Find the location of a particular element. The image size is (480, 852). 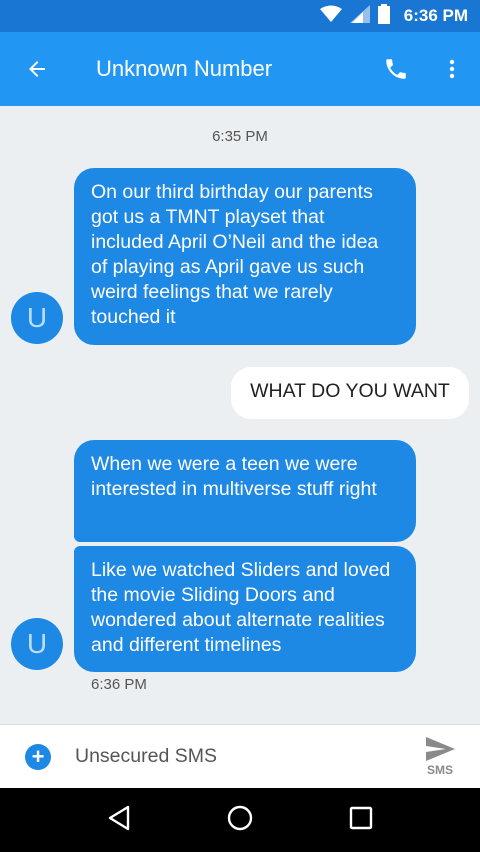

message-input: Unsecured SMS is located at coordinates (242, 756).